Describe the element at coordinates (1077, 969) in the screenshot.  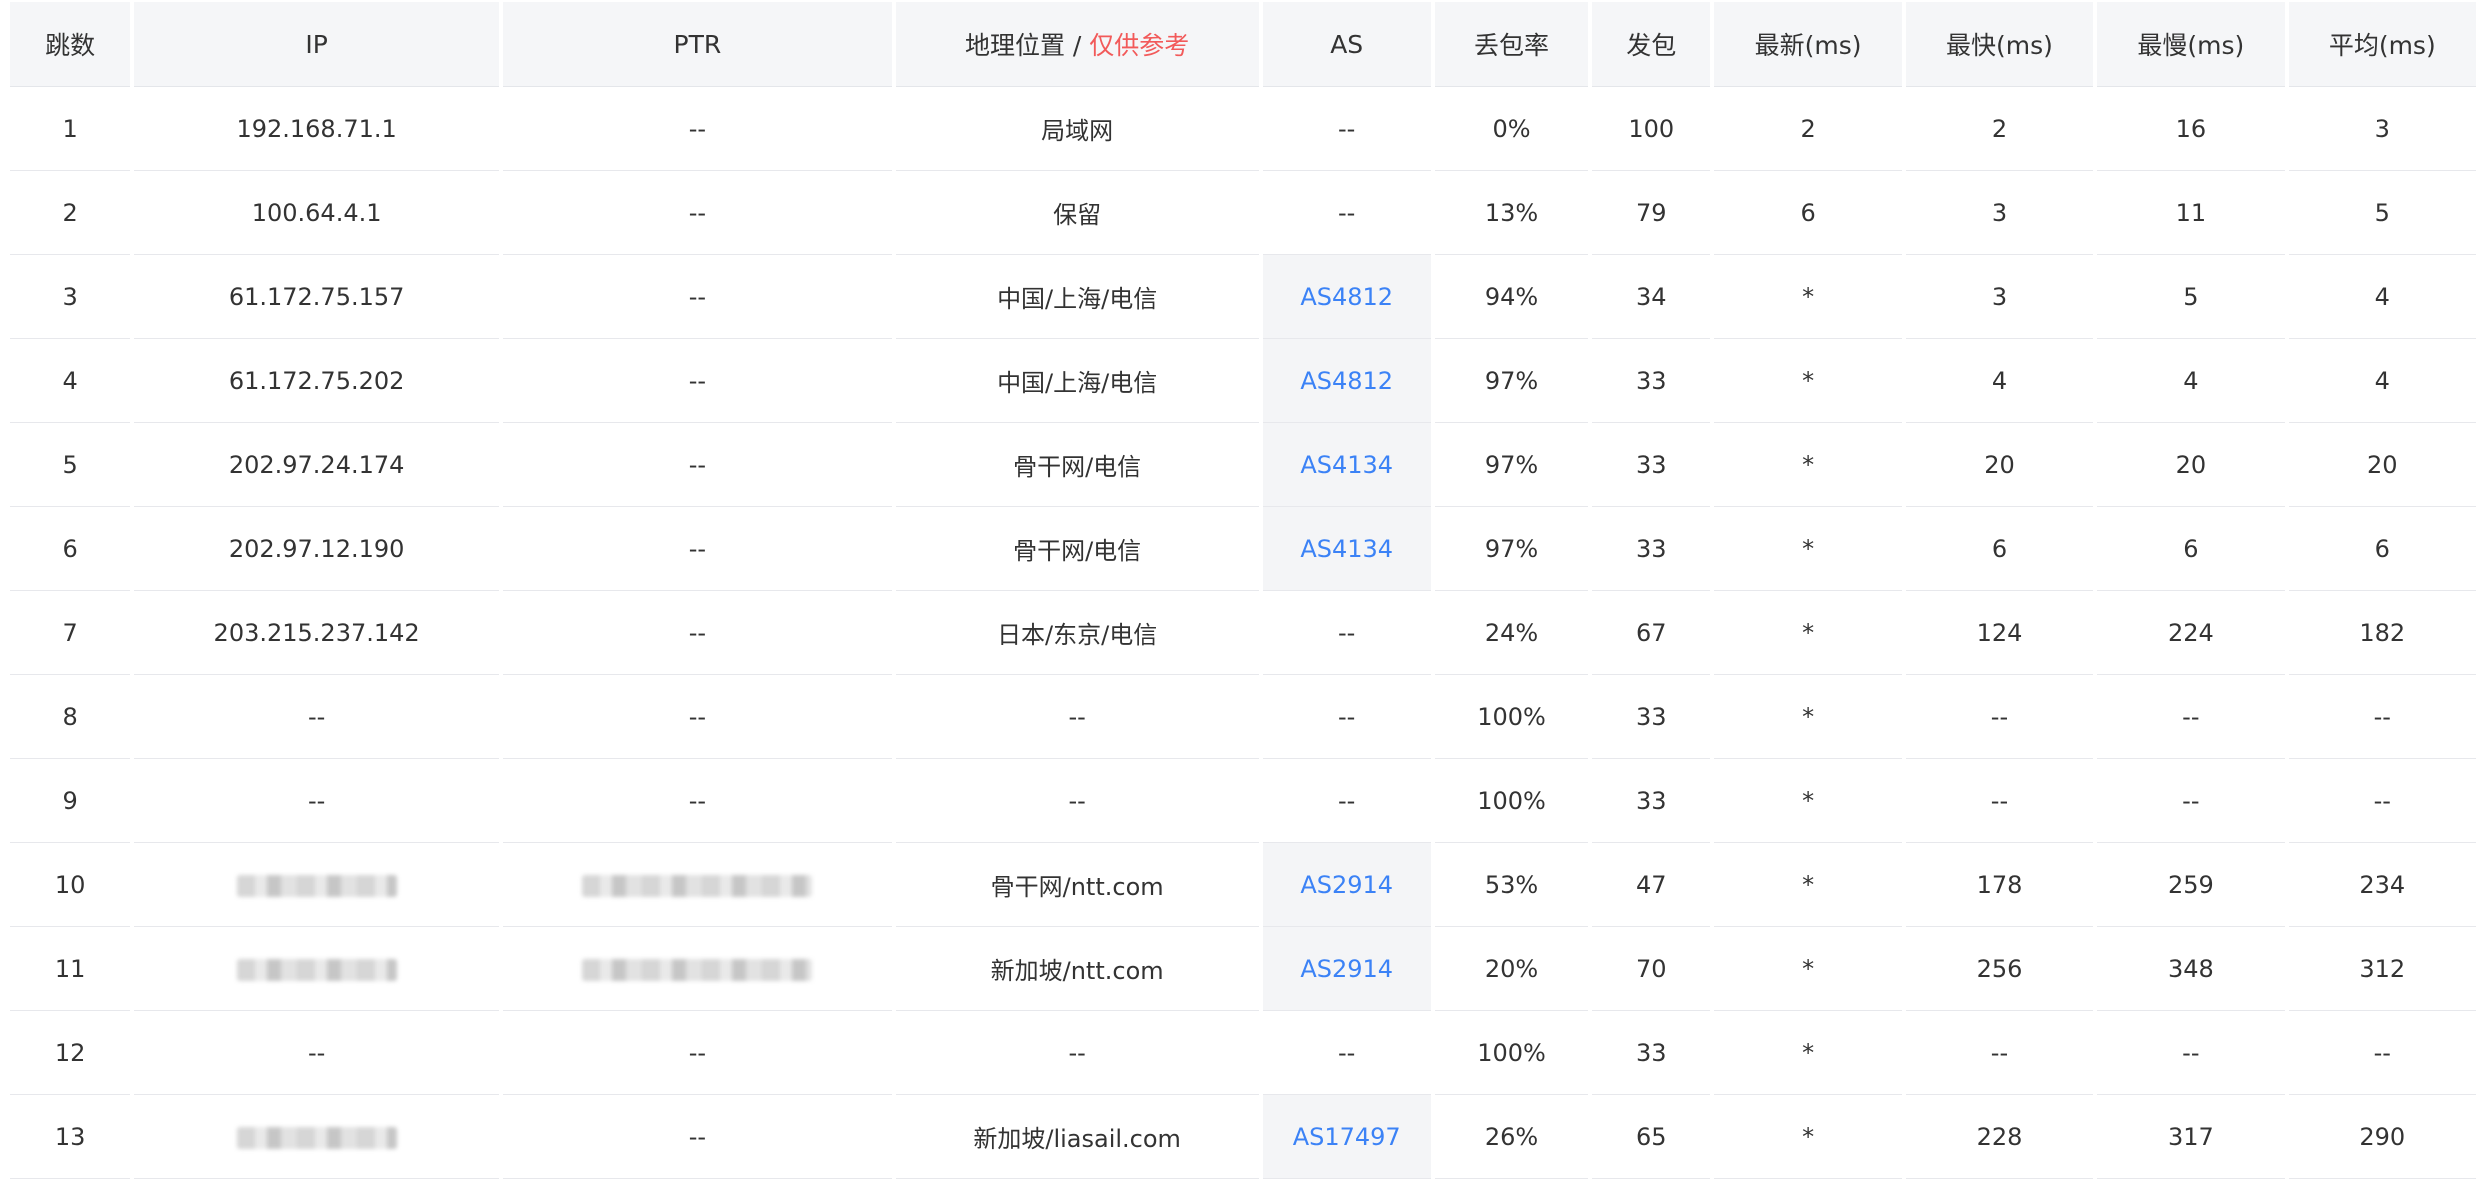
I see `cell-geo: 新加坡/ntt.com` at that location.